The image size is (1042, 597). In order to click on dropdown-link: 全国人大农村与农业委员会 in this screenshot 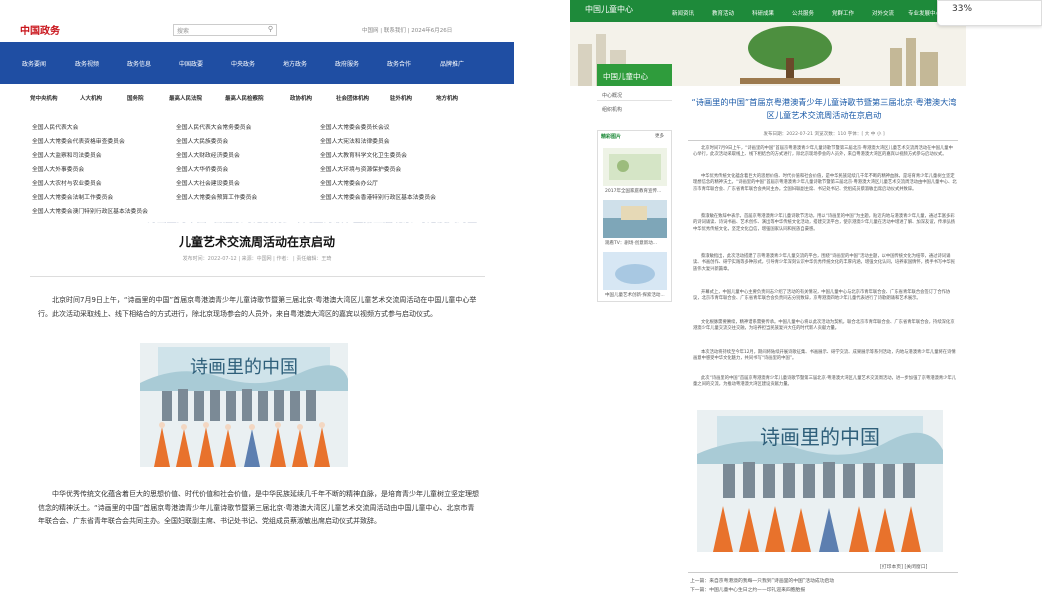, I will do `click(67, 182)`.